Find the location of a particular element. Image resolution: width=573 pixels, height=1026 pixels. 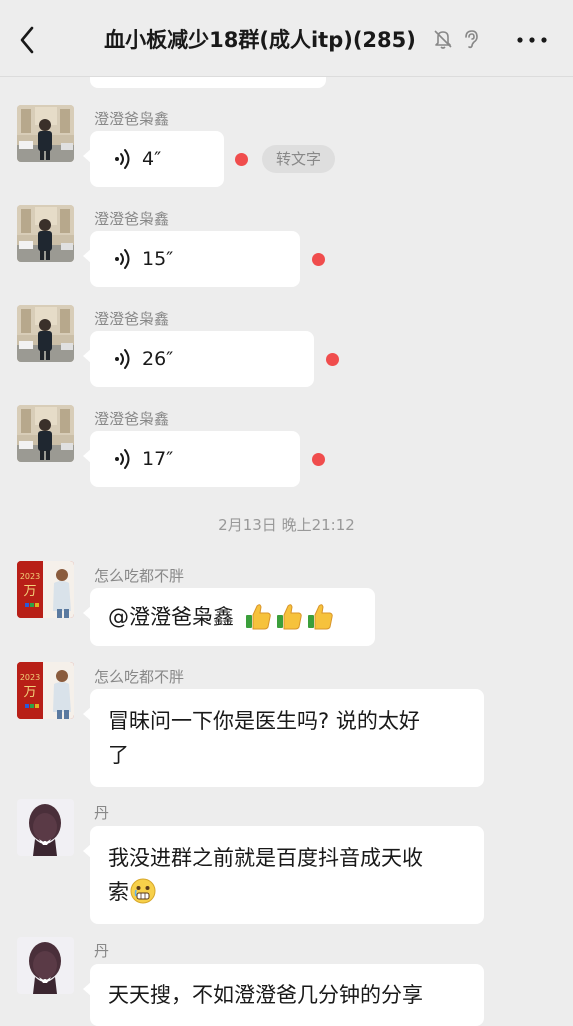

message-bubble: 我没进群之前就是百度抖音成天收 索 is located at coordinates (283, 875).